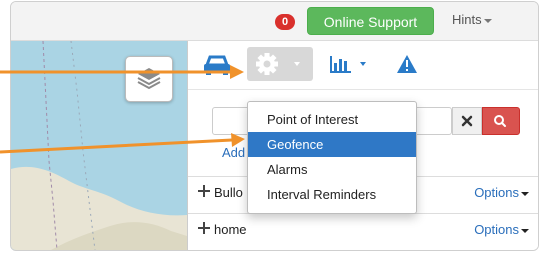 This screenshot has width=540, height=253. I want to click on reports-button, so click(346, 64).